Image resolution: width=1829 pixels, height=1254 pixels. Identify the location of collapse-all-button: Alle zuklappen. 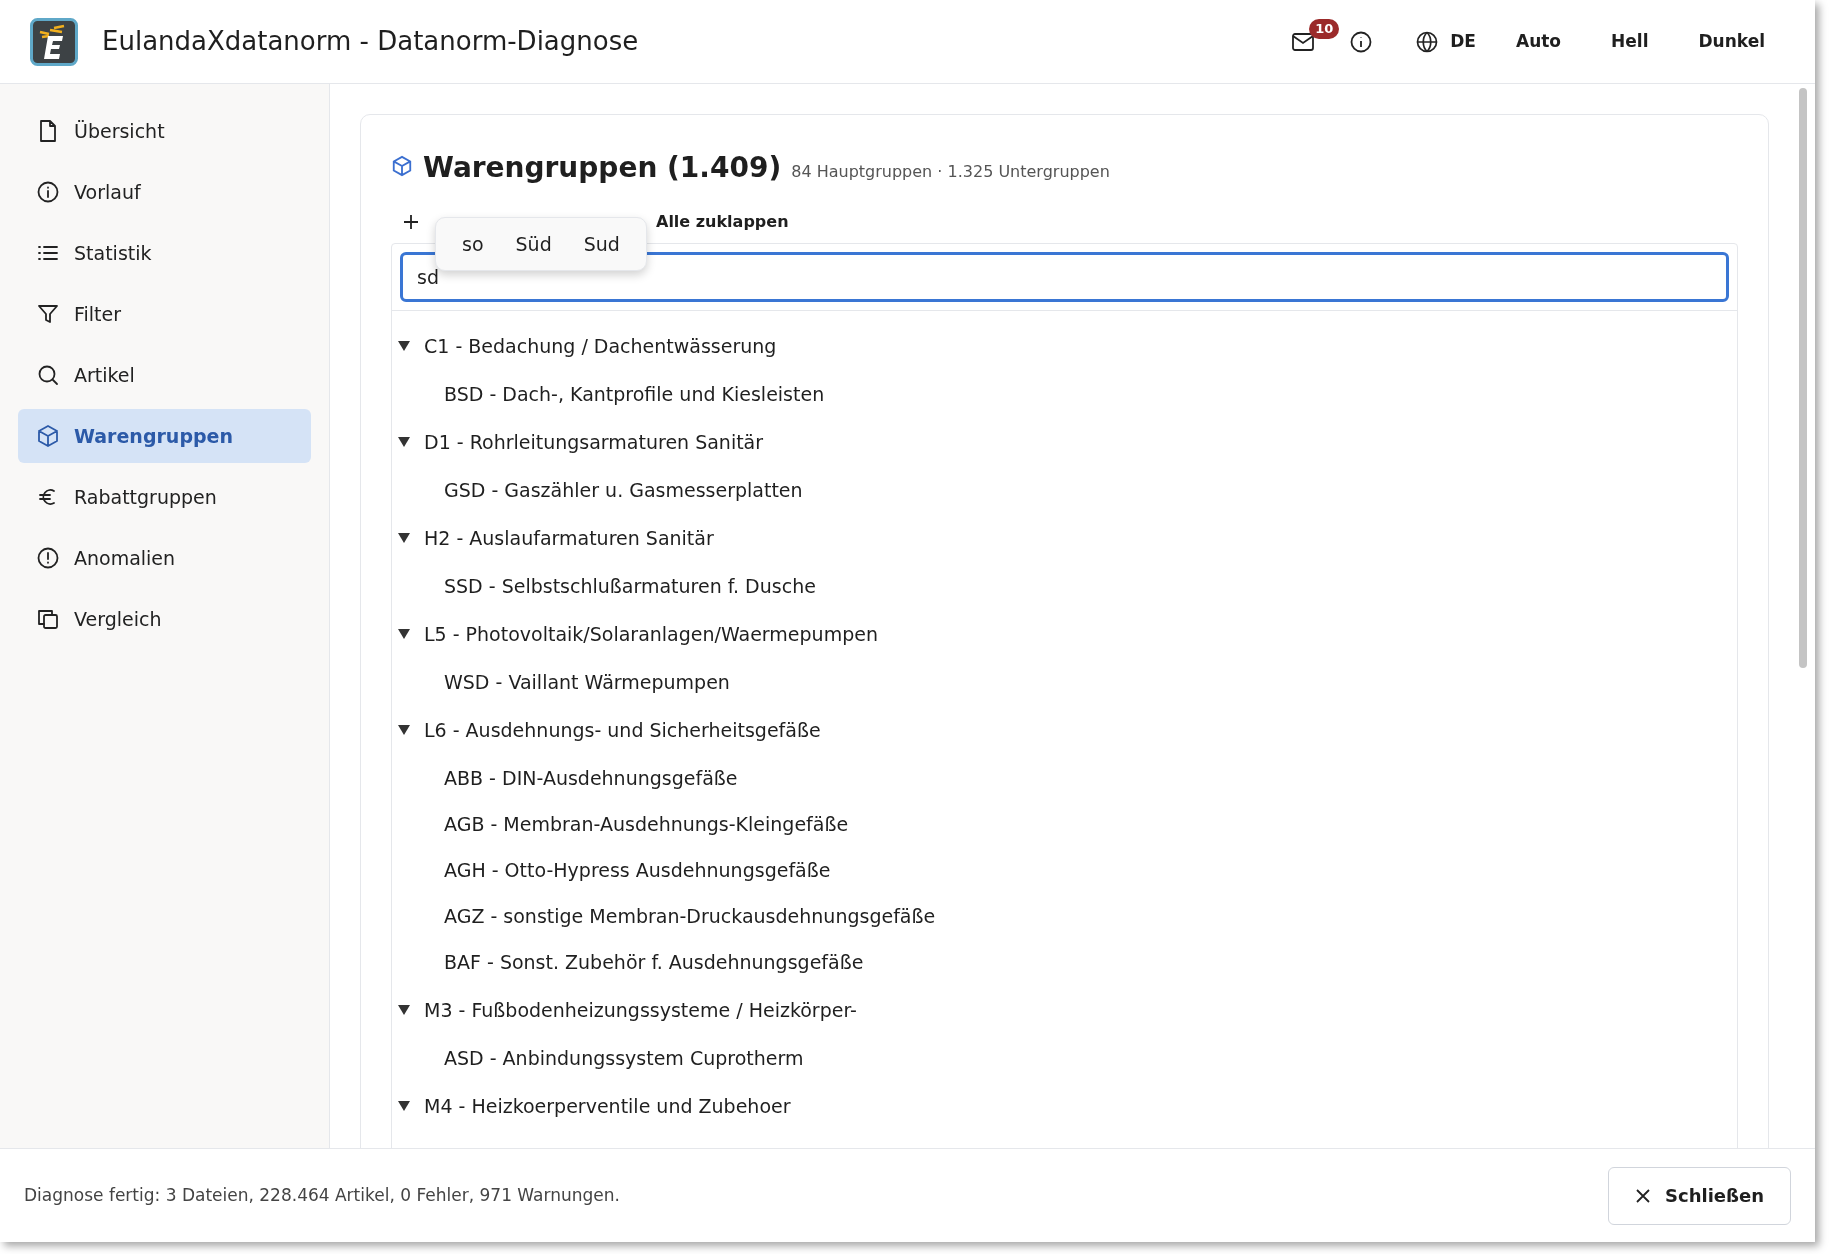
(722, 222).